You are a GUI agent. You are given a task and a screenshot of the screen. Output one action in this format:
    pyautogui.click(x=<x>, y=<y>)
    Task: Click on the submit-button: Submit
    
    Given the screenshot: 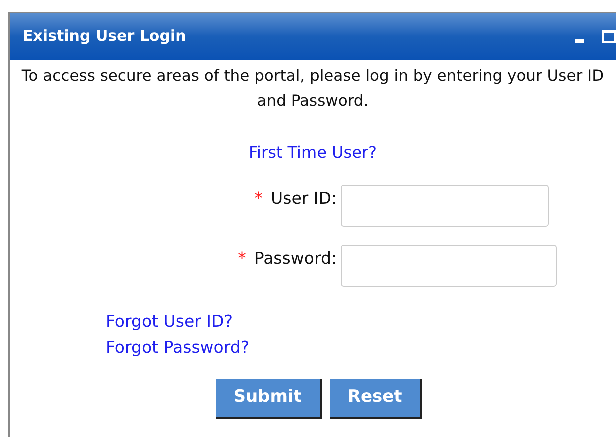 What is the action you would take?
    pyautogui.click(x=269, y=399)
    